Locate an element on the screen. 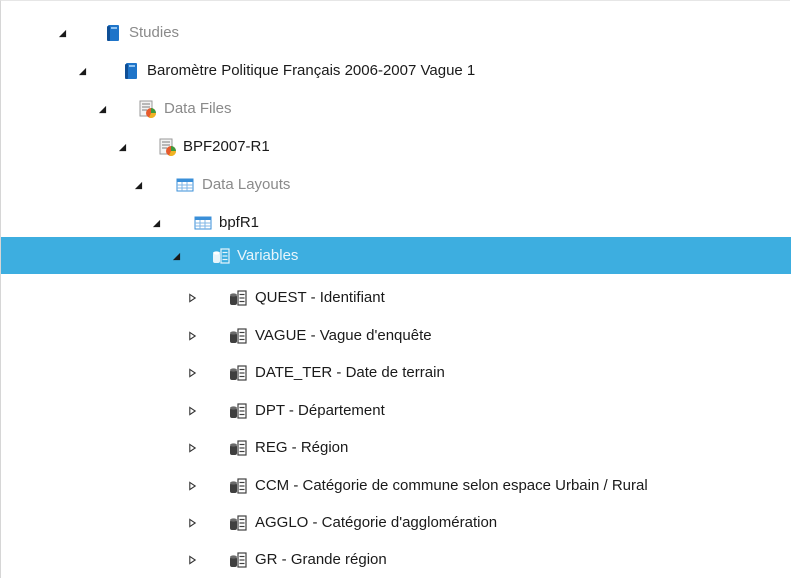 The width and height of the screenshot is (792, 578). tree-node-variable: AGGLO - Catégorie d'agglomération is located at coordinates (396, 522).